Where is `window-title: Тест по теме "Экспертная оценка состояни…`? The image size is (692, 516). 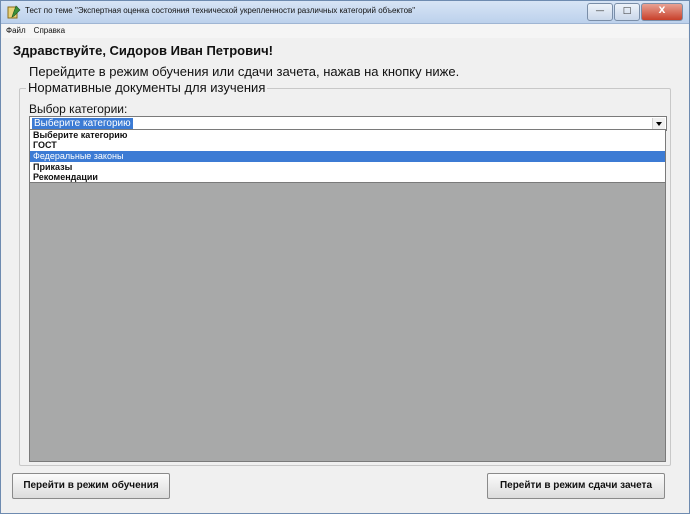 window-title: Тест по теме "Экспертная оценка состояни… is located at coordinates (220, 10).